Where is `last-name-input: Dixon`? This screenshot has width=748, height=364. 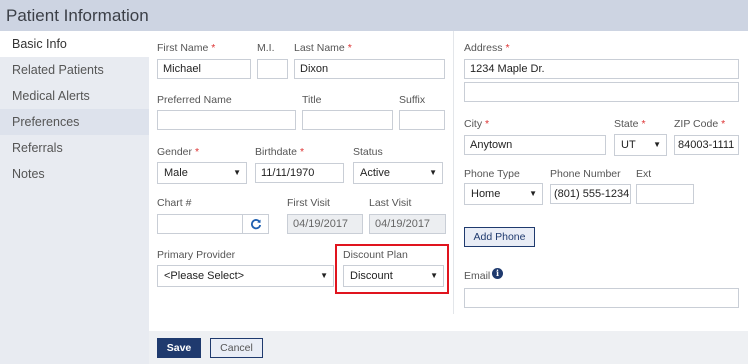
last-name-input: Dixon is located at coordinates (369, 69).